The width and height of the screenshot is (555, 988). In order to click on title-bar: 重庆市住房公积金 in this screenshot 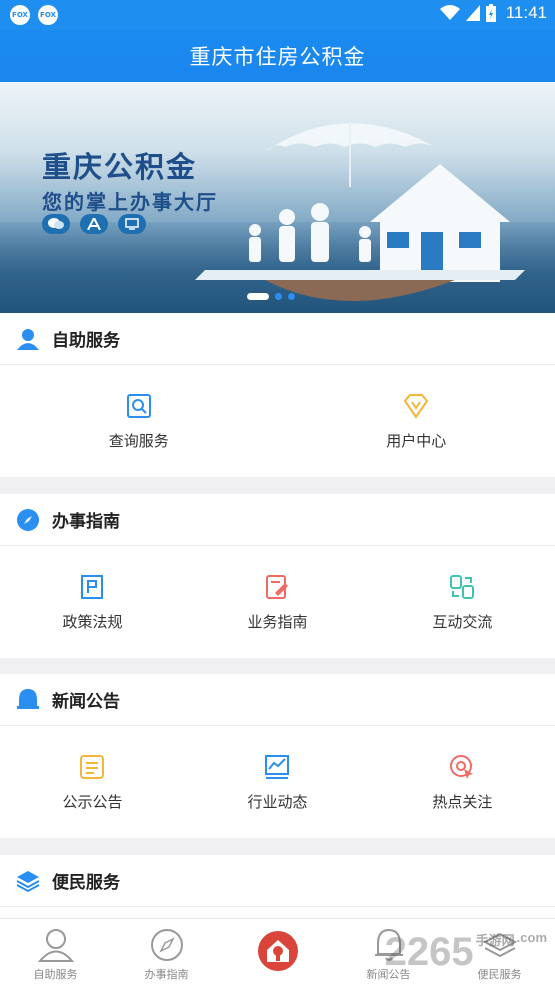, I will do `click(277, 56)`.